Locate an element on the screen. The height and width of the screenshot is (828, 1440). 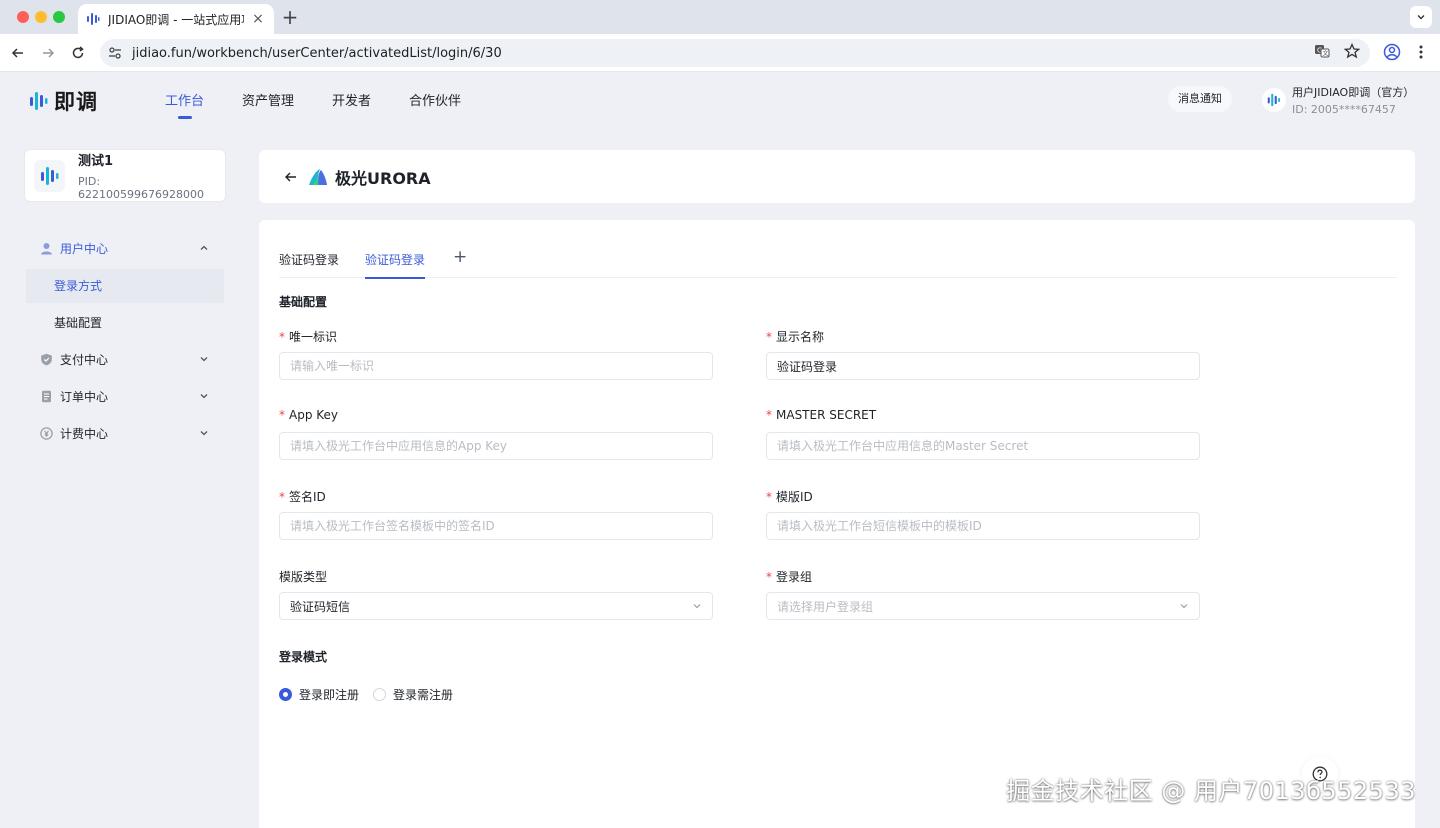
avatar is located at coordinates (1274, 100).